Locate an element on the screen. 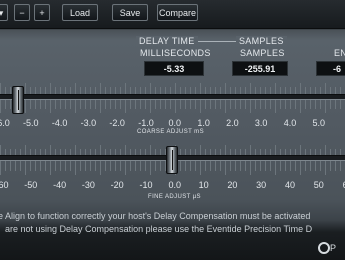 The height and width of the screenshot is (260, 345). preset-menu-arrow-button: ▾ is located at coordinates (4, 12).